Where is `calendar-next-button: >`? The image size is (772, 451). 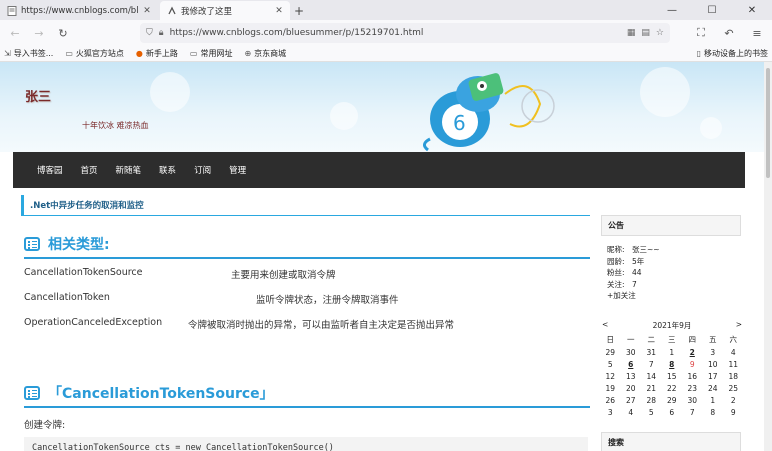
calendar-next-button: > is located at coordinates (739, 325).